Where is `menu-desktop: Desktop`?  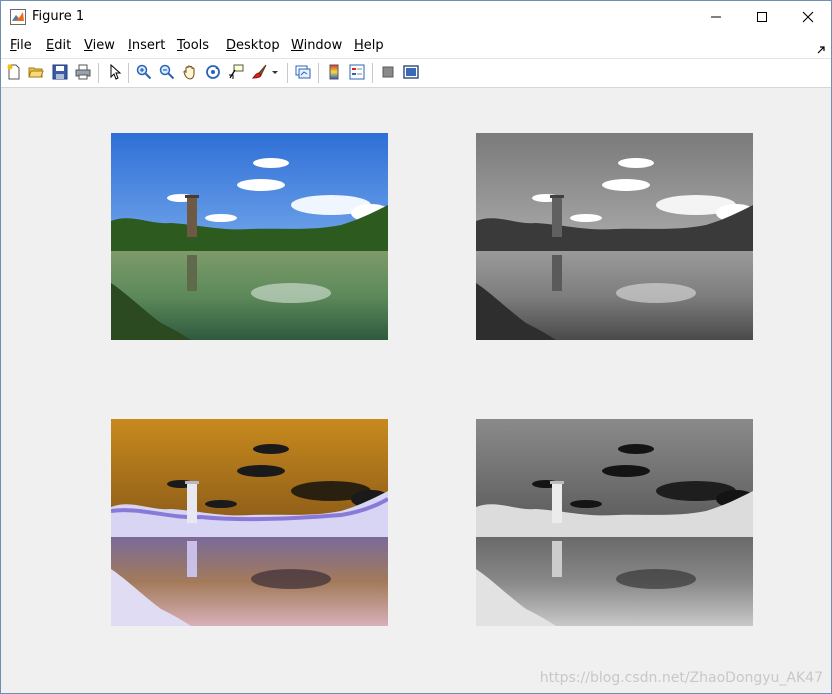 menu-desktop: Desktop is located at coordinates (253, 45).